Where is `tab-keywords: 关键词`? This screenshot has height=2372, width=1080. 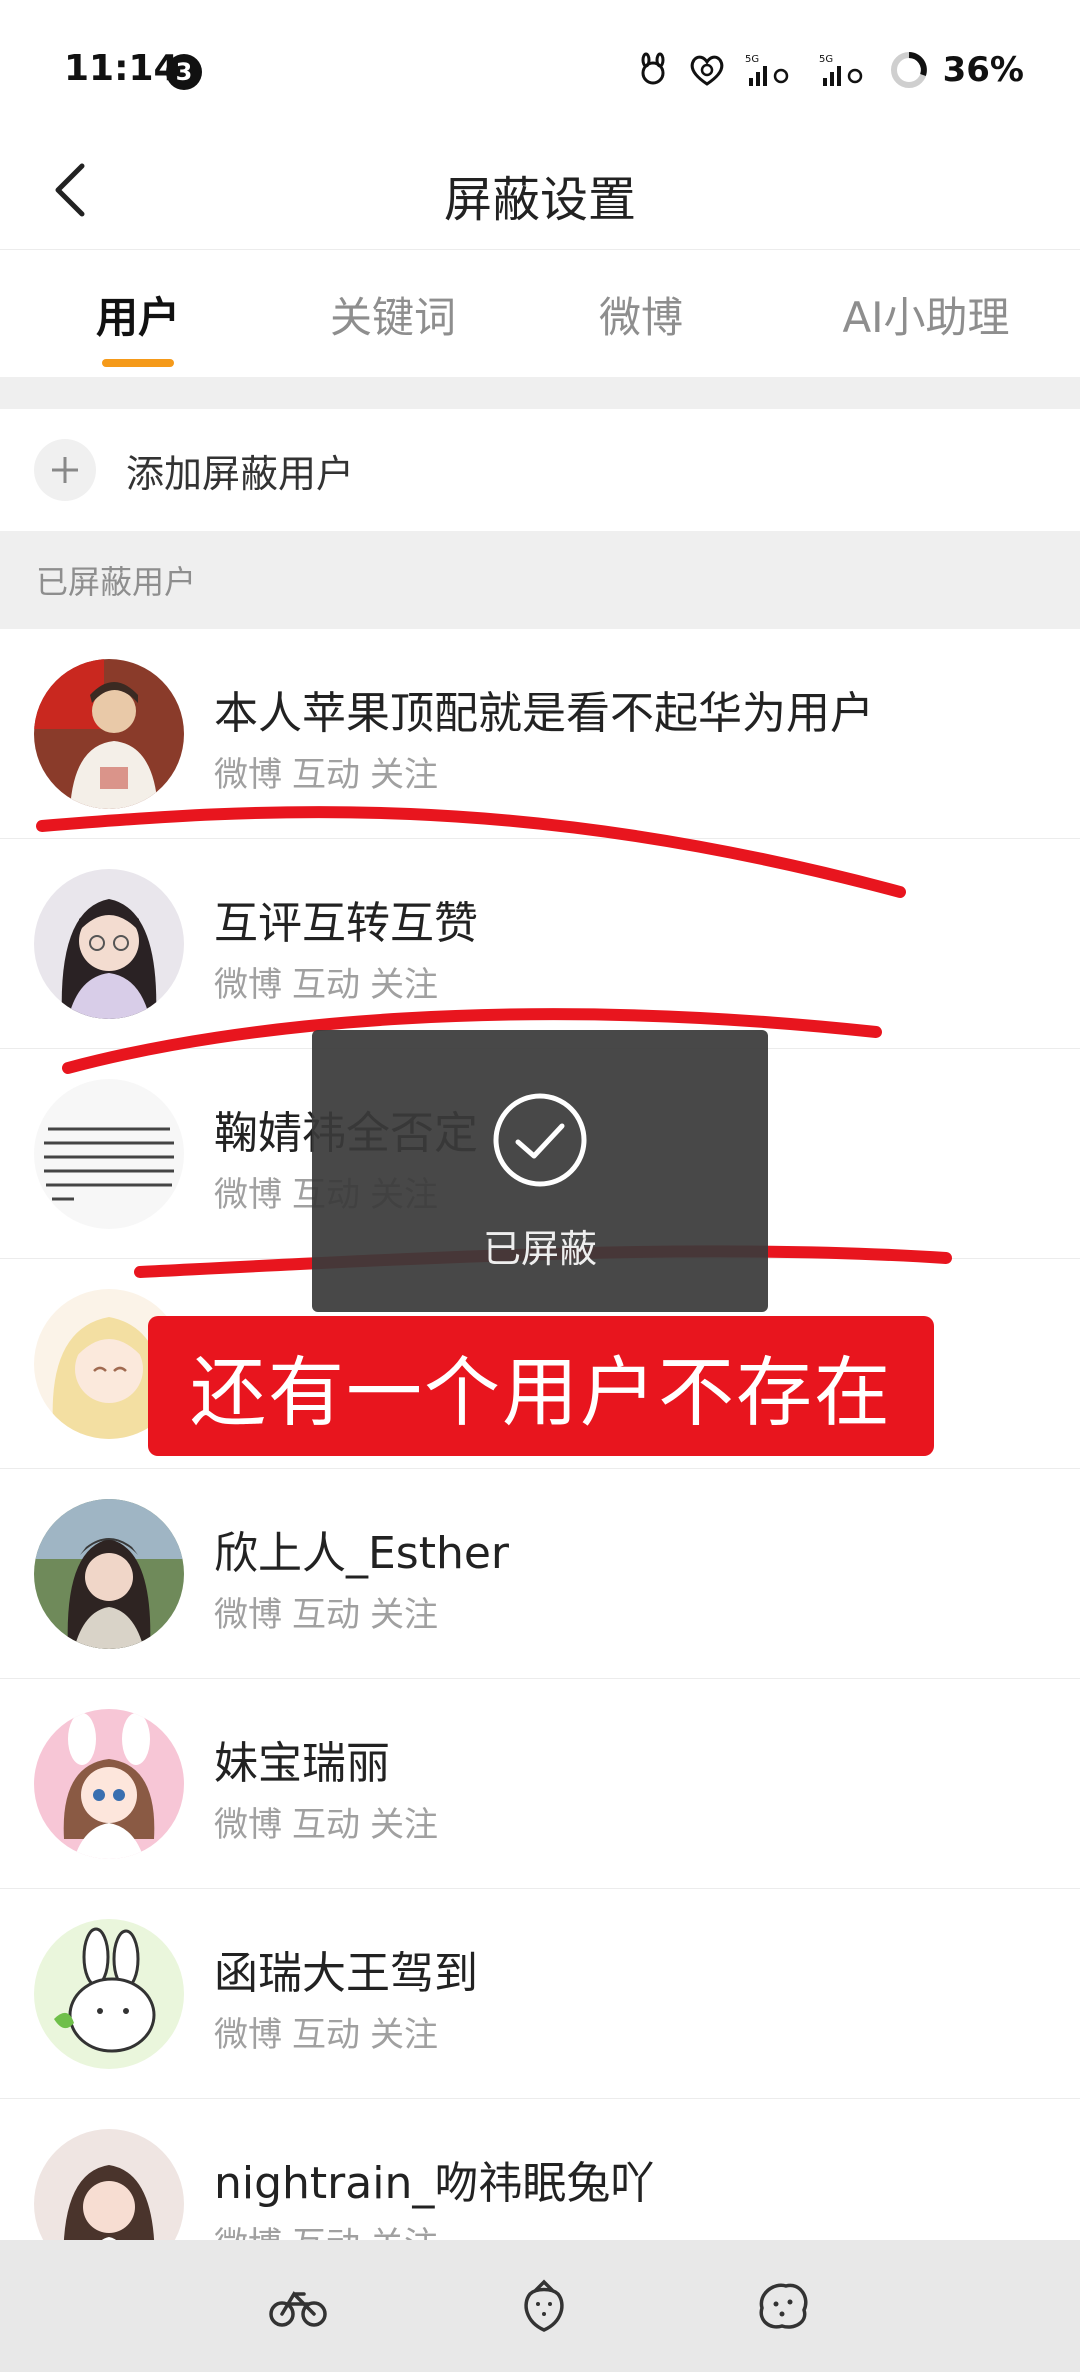 tab-keywords: 关键词 is located at coordinates (393, 314).